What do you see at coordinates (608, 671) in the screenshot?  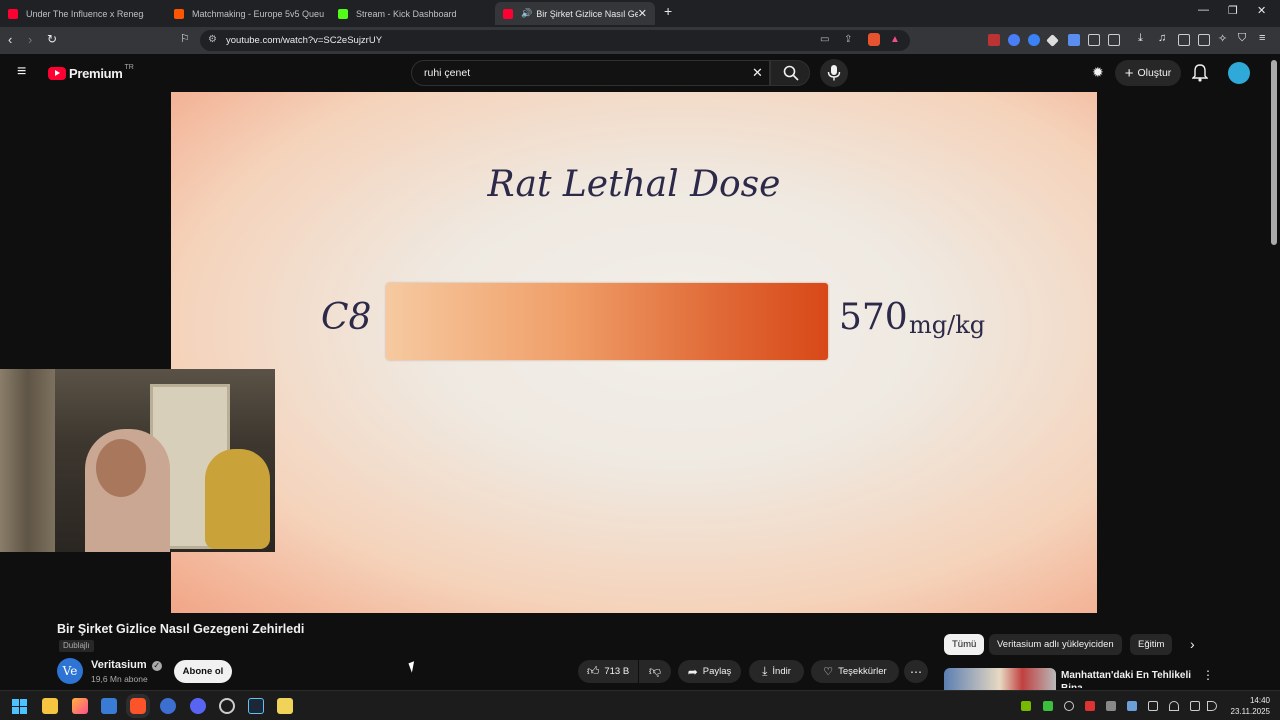 I see `like-button: 👍︎ 713 B` at bounding box center [608, 671].